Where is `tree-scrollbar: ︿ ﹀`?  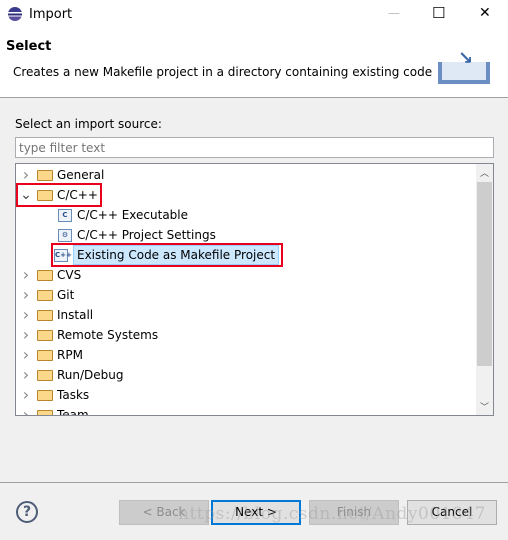 tree-scrollbar: ︿ ﹀ is located at coordinates (484, 289).